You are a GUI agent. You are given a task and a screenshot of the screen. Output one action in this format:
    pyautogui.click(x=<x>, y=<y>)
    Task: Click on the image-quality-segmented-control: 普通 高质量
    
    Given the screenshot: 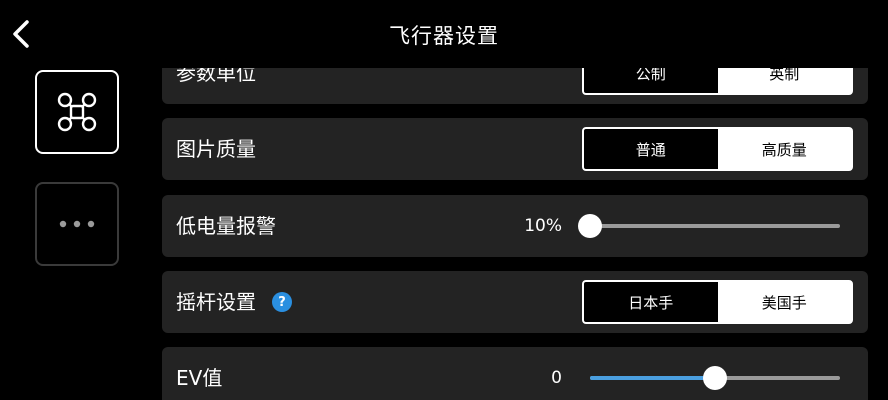 What is the action you would take?
    pyautogui.click(x=717, y=149)
    